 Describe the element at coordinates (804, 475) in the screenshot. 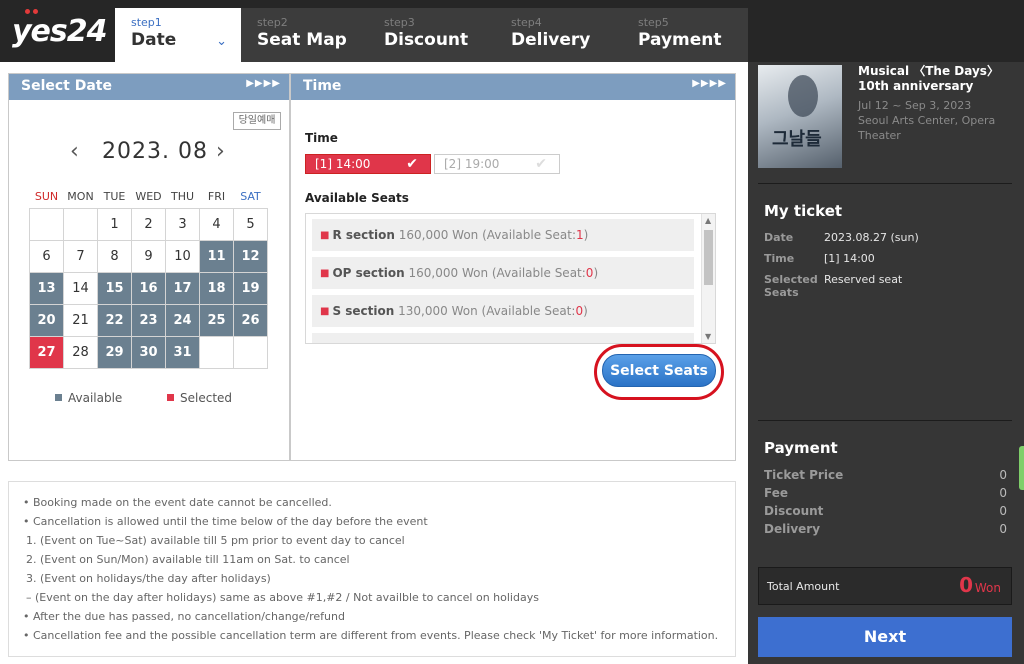

I see `payment-key: Ticket Price` at that location.